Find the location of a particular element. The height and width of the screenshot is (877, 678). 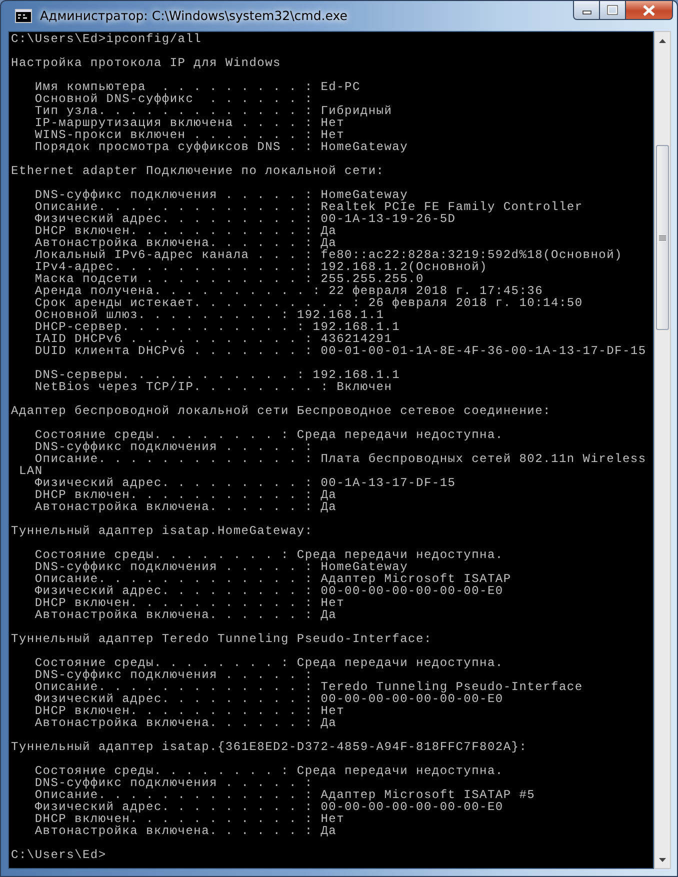

maximize-button is located at coordinates (613, 10).